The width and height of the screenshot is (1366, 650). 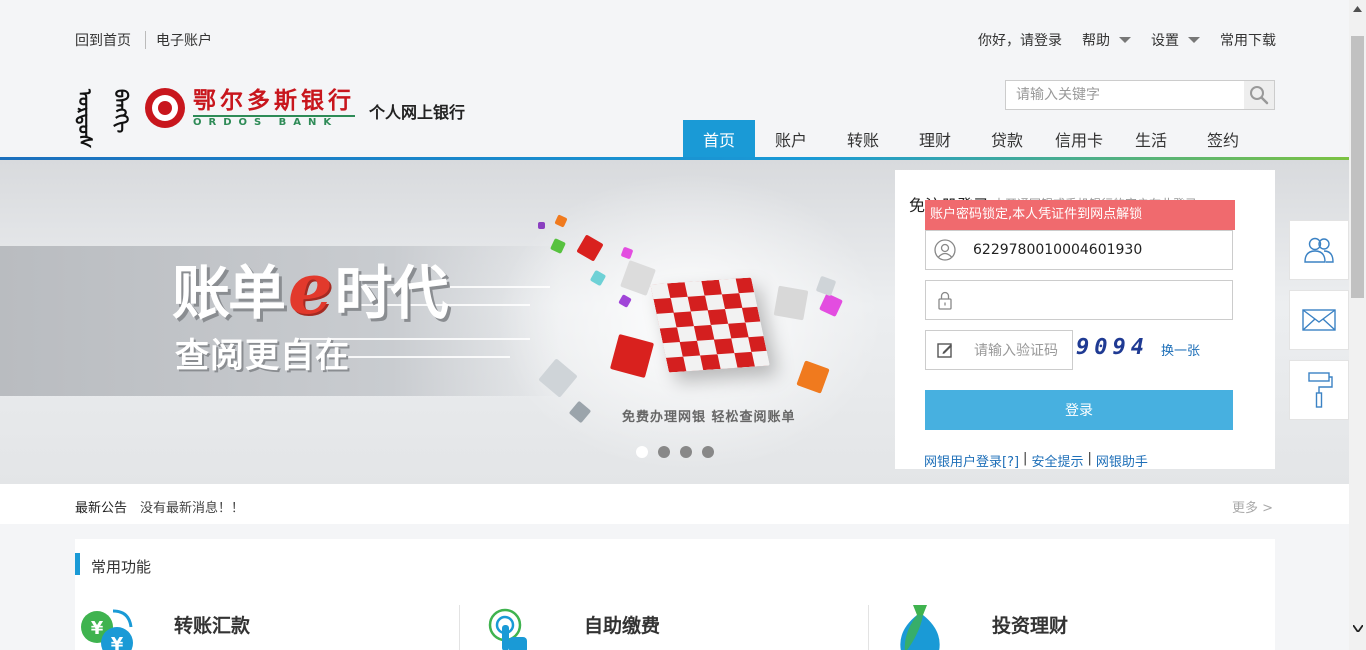 I want to click on cube-grey, so click(x=791, y=303).